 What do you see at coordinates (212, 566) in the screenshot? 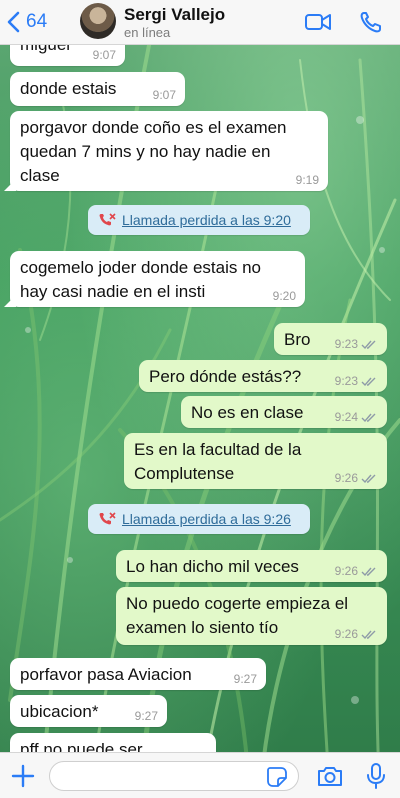
I see `message-text: Lo han dicho mil veces` at bounding box center [212, 566].